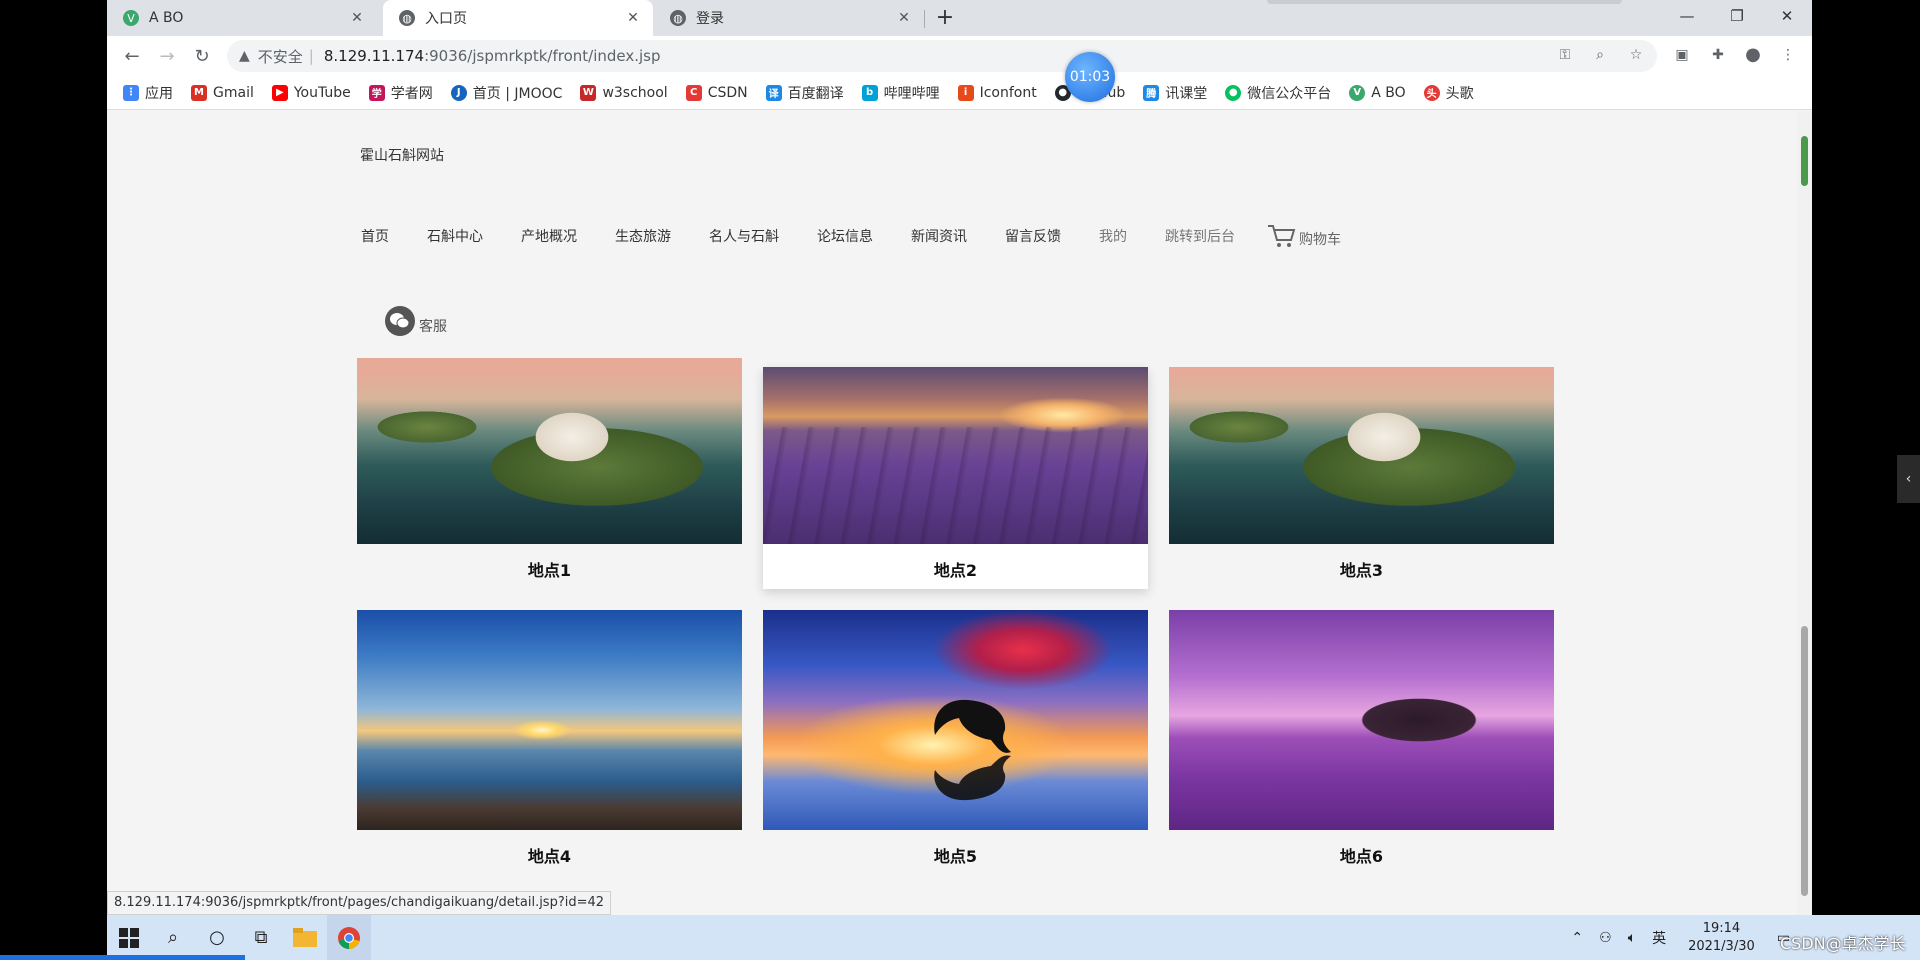  What do you see at coordinates (202, 57) in the screenshot?
I see `reload-icon: ↻` at bounding box center [202, 57].